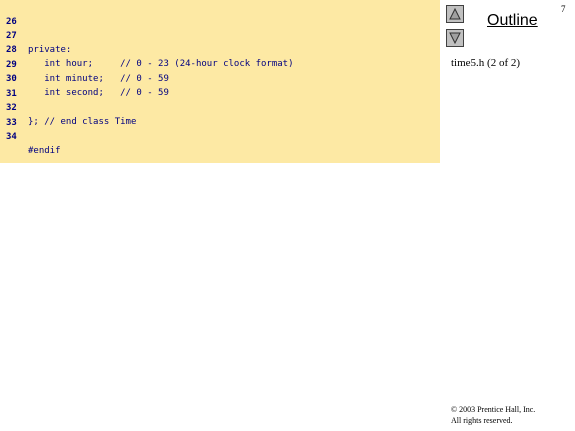 The height and width of the screenshot is (431, 575). Describe the element at coordinates (30, 136) in the screenshot. I see `code-line: 34 #endif` at that location.